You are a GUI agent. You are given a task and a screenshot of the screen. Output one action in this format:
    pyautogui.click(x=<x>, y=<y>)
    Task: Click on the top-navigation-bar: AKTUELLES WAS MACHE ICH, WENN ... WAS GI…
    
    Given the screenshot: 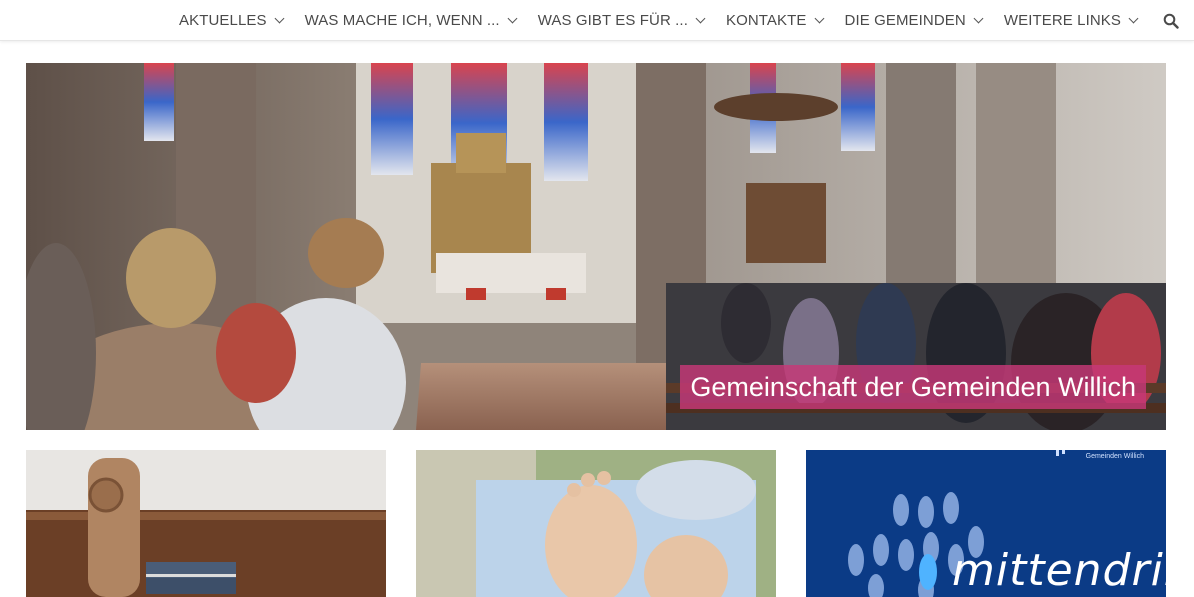 What is the action you would take?
    pyautogui.click(x=597, y=20)
    